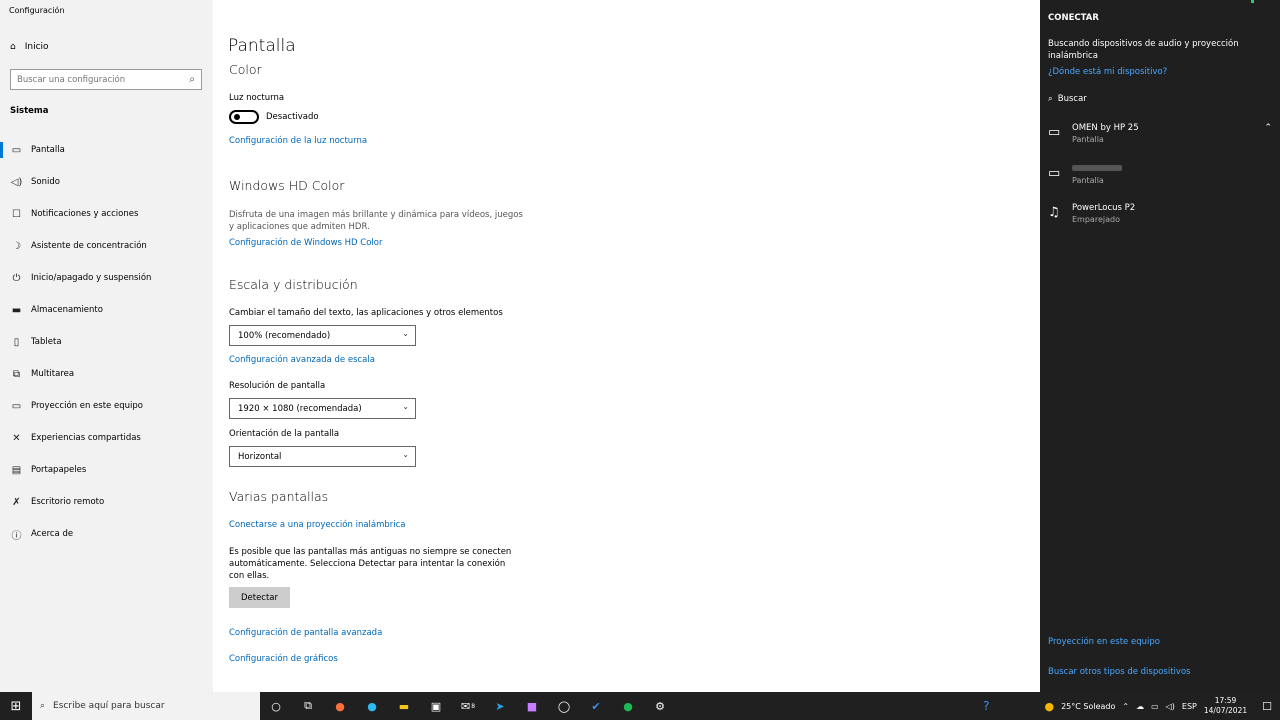 The image size is (1280, 720). I want to click on sidebar-item-escritorio-remoto: ✗ Escritorio remoto, so click(106, 502).